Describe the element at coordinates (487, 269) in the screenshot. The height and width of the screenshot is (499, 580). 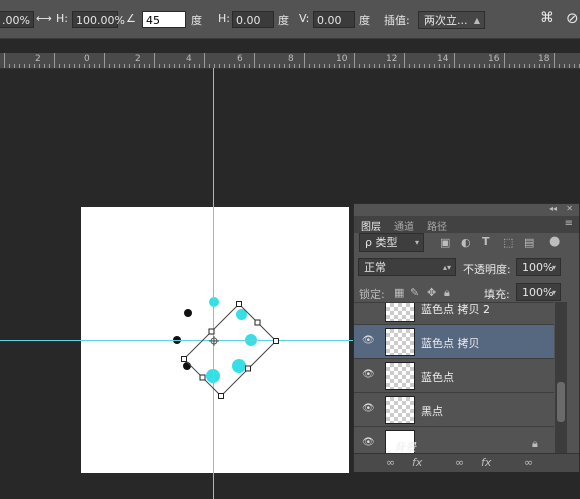
I see `opacity-label: 不透明度:` at that location.